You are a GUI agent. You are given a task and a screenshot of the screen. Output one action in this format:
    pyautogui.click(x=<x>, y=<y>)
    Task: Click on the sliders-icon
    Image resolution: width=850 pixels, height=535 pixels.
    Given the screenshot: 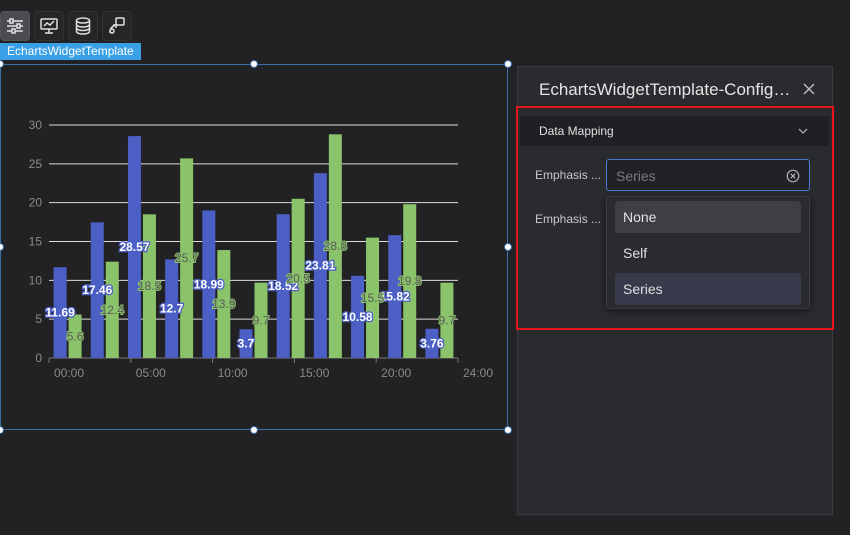 What is the action you would take?
    pyautogui.click(x=15, y=26)
    